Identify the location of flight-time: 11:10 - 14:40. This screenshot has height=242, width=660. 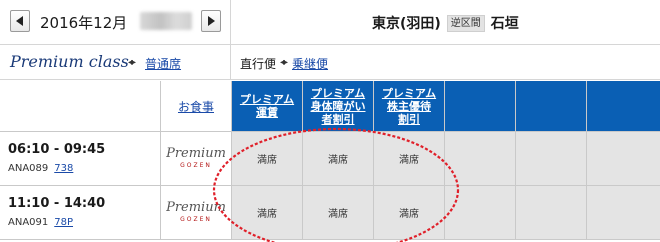
(57, 203).